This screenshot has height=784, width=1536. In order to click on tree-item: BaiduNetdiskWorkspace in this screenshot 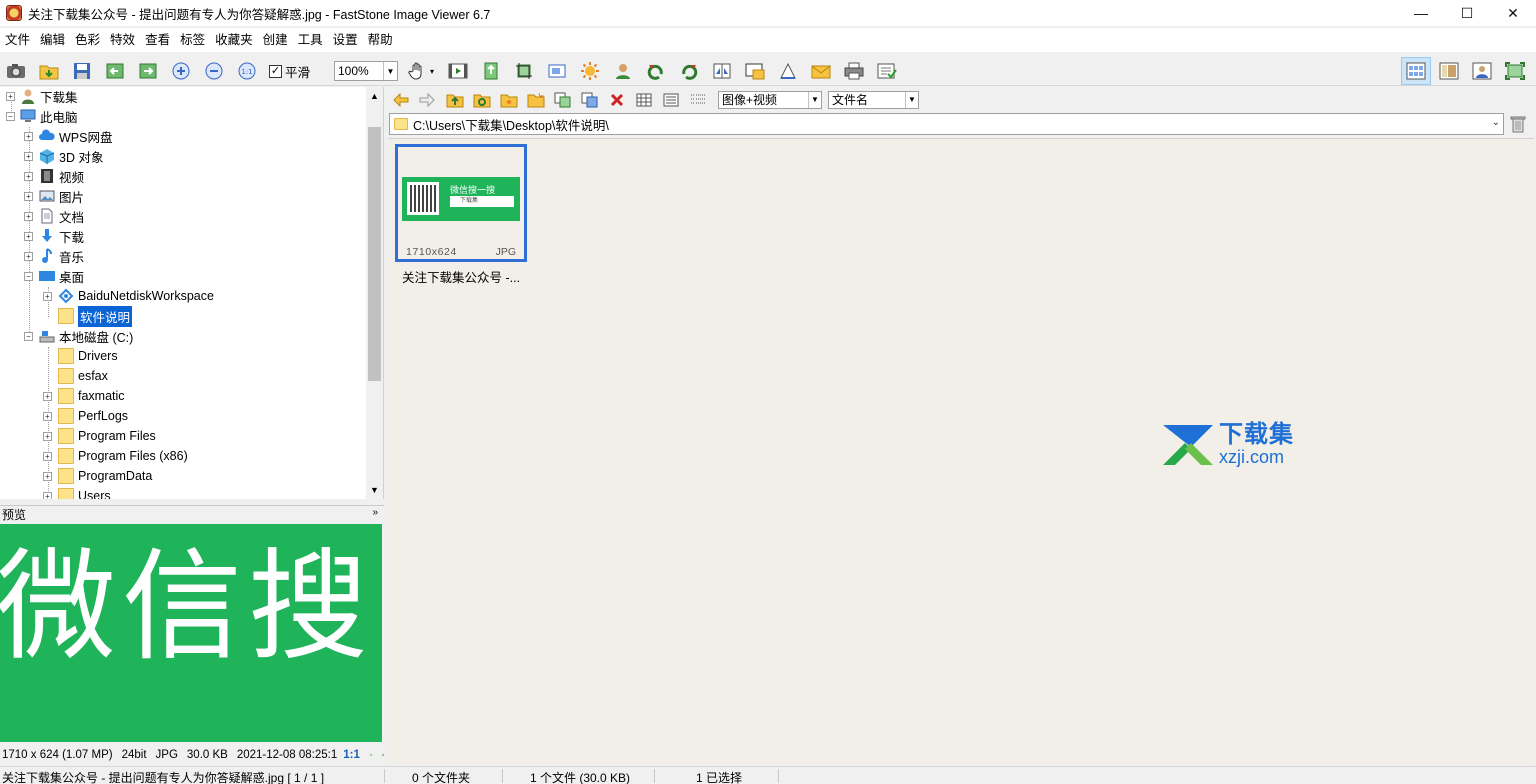, I will do `click(136, 296)`.